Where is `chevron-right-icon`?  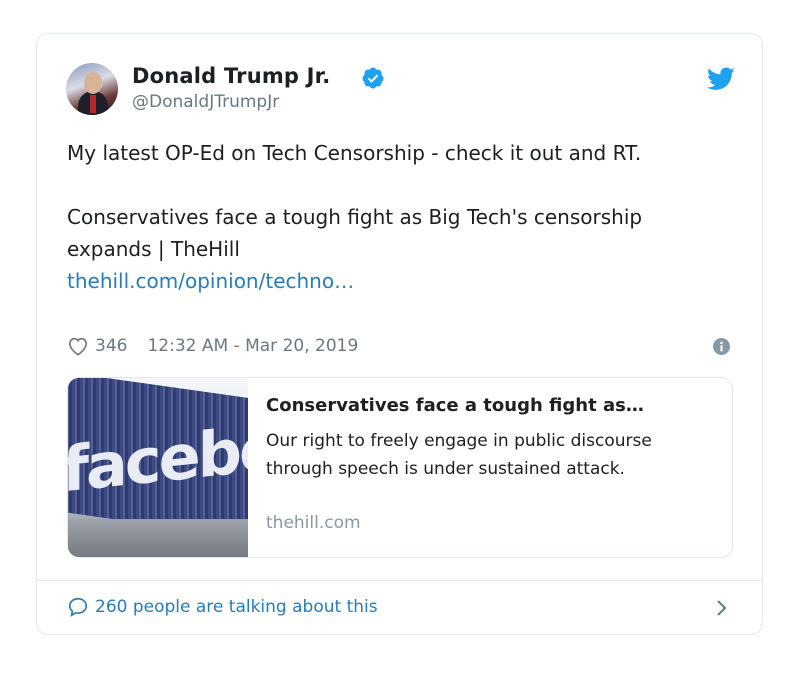 chevron-right-icon is located at coordinates (722, 608).